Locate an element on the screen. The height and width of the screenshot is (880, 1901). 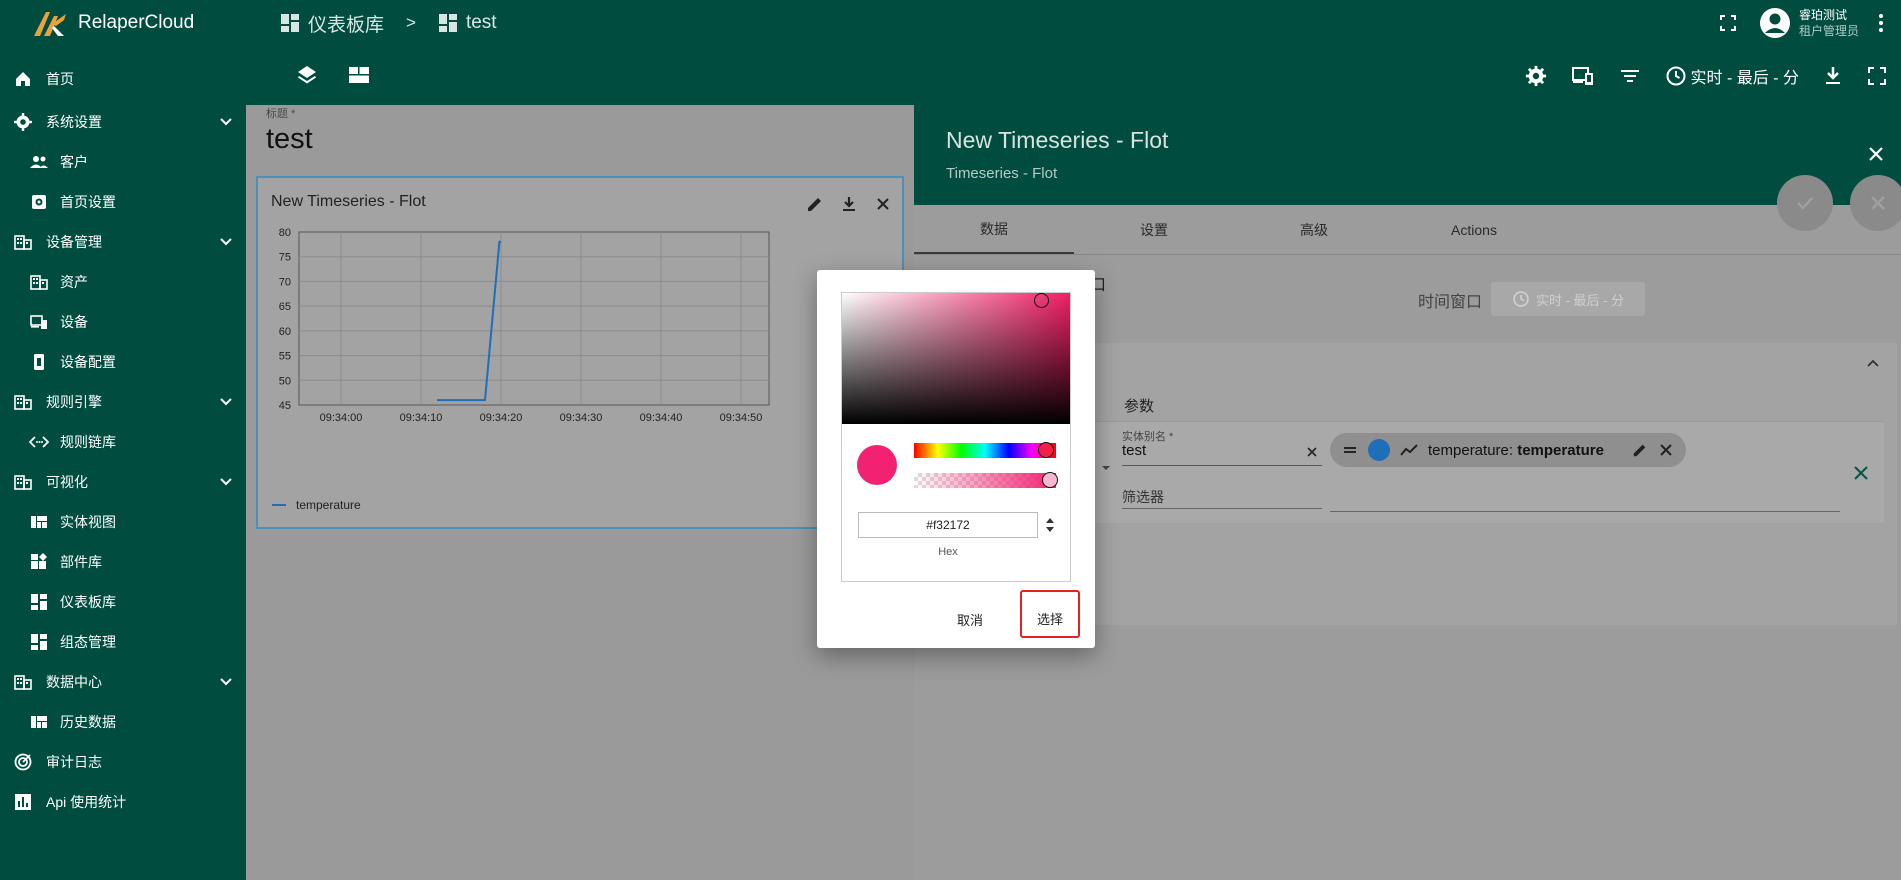
filter-list-icon is located at coordinates (1630, 76).